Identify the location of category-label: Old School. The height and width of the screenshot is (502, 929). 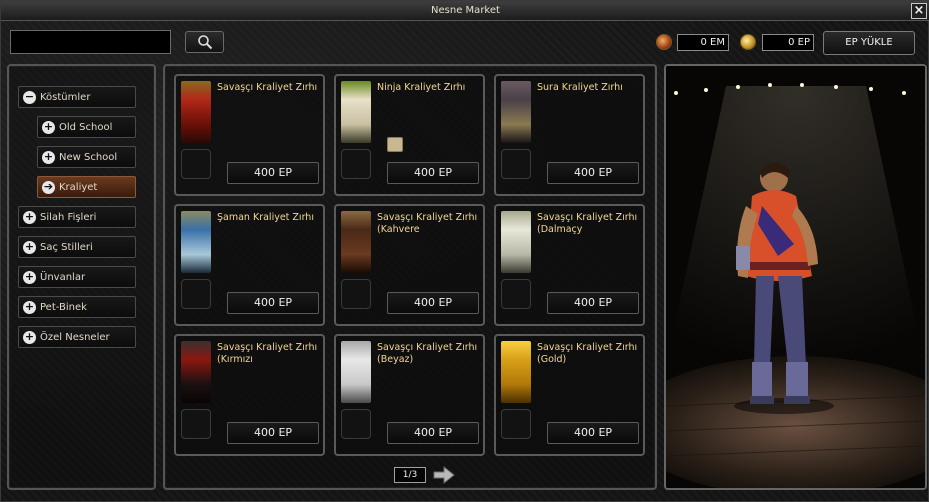
(86, 127).